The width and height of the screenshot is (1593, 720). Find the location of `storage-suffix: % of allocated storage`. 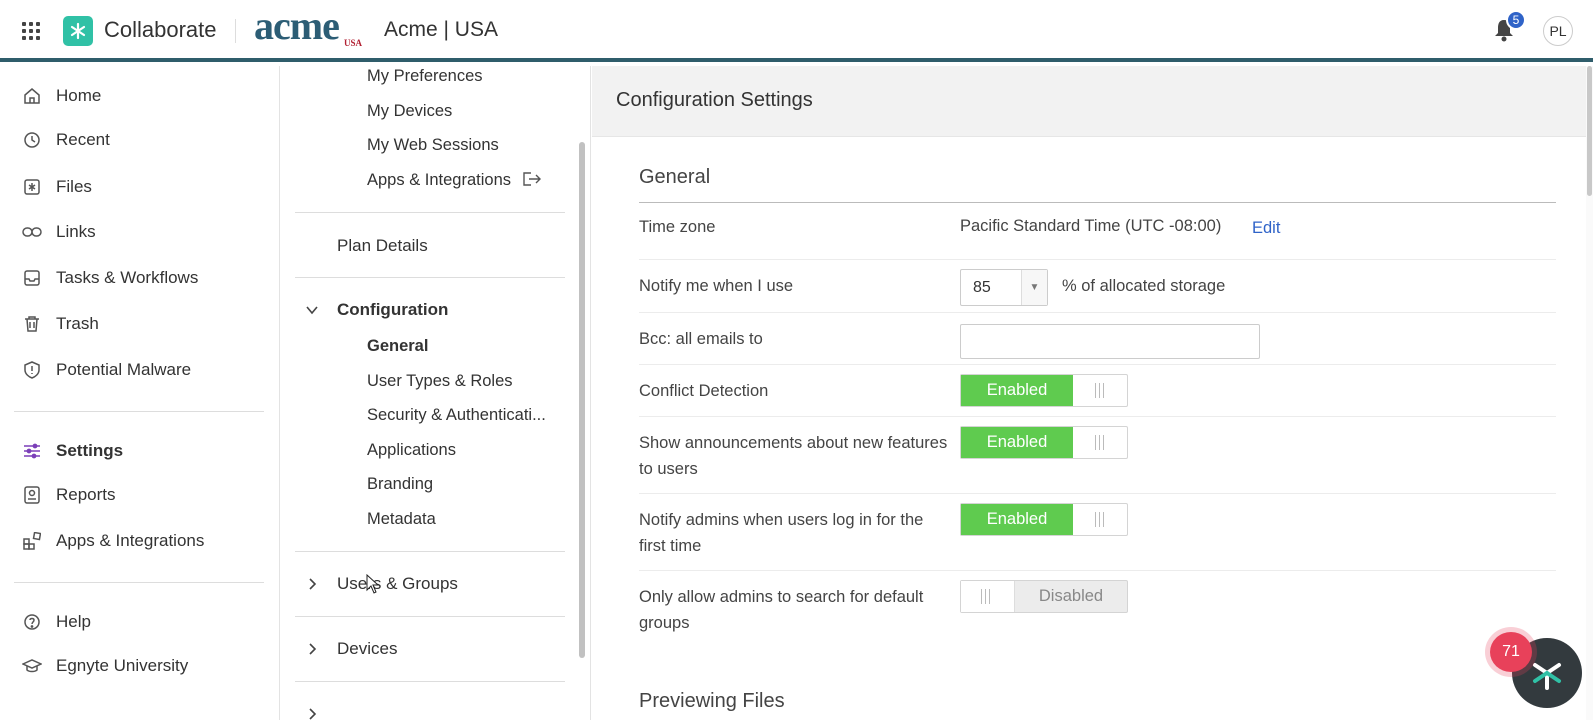

storage-suffix: % of allocated storage is located at coordinates (1144, 286).